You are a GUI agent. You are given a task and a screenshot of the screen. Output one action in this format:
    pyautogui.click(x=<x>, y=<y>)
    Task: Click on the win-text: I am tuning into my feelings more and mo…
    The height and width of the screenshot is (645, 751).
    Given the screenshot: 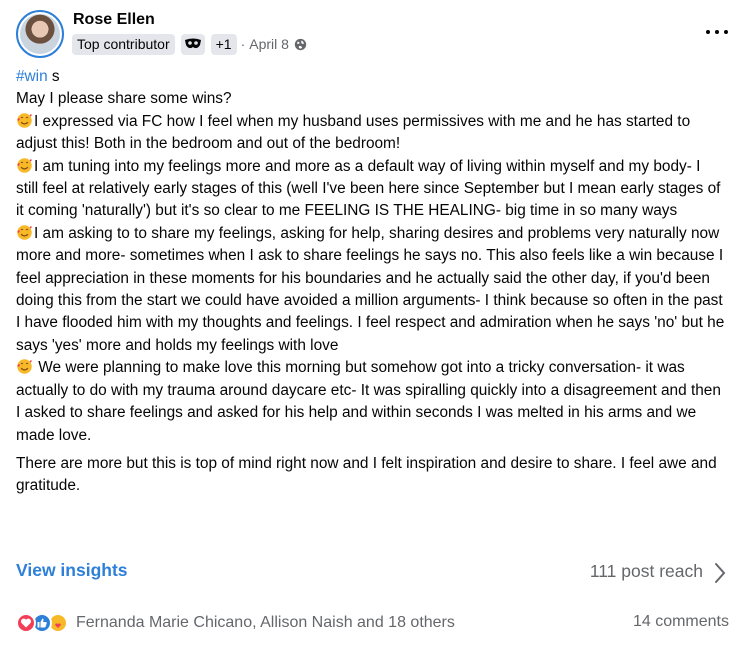 What is the action you would take?
    pyautogui.click(x=368, y=188)
    